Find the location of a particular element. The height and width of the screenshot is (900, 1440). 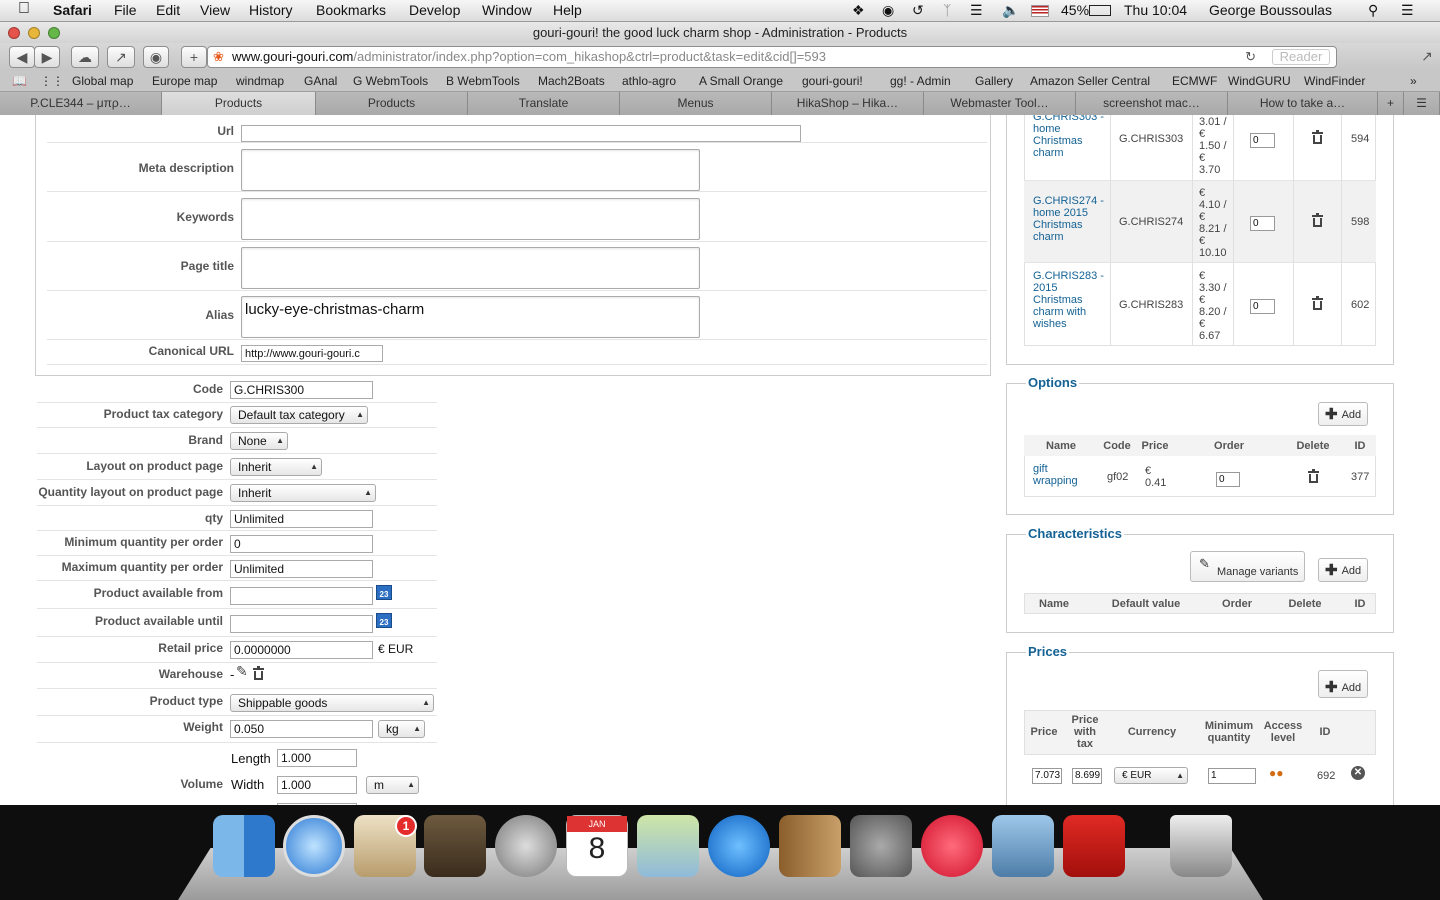

forward-icon: ▶ is located at coordinates (47, 57).